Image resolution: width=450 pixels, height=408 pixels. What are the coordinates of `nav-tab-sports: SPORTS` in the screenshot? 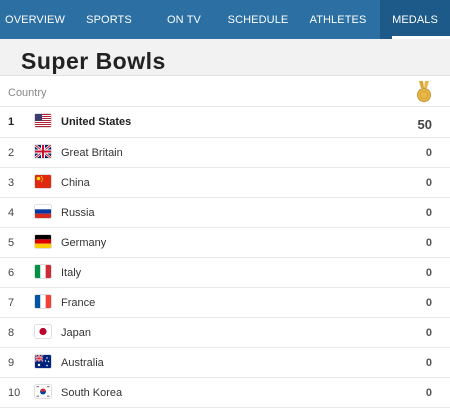 It's located at (109, 19).